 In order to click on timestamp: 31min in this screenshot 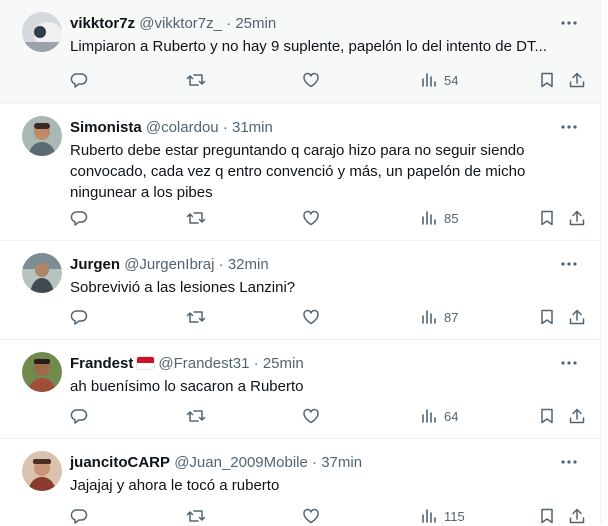, I will do `click(252, 127)`.